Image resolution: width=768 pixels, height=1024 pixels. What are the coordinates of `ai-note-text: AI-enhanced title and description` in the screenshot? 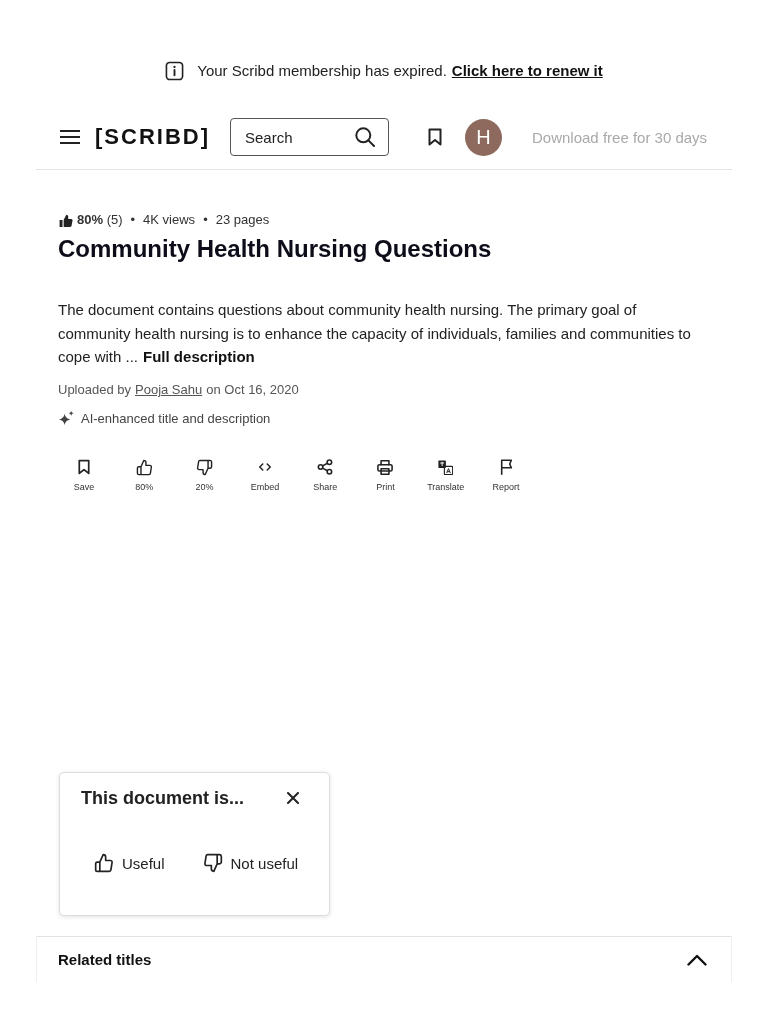 It's located at (176, 418).